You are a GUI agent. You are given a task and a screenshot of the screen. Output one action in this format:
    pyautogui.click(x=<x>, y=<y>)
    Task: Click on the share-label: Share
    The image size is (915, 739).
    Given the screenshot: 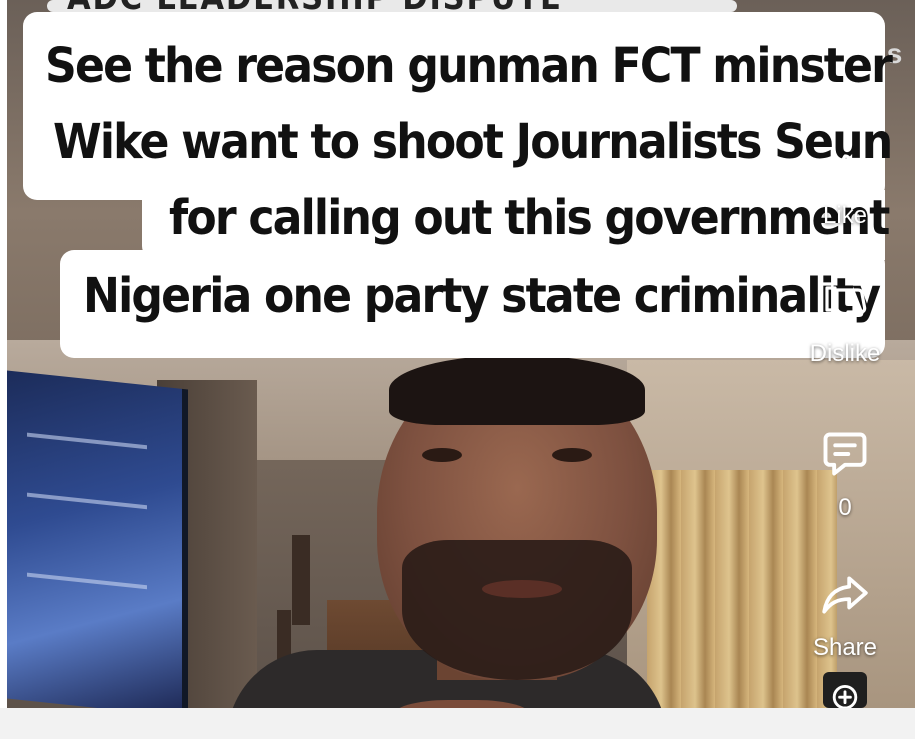 What is the action you would take?
    pyautogui.click(x=845, y=647)
    